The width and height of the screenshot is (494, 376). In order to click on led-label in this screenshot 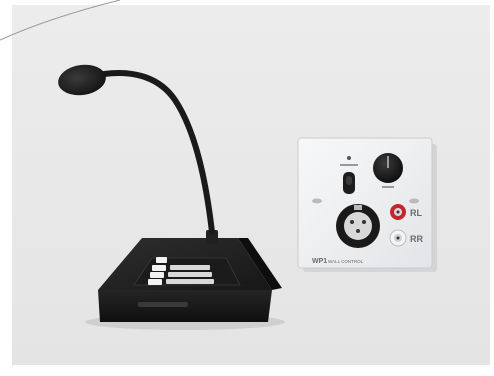, I will do `click(349, 165)`.